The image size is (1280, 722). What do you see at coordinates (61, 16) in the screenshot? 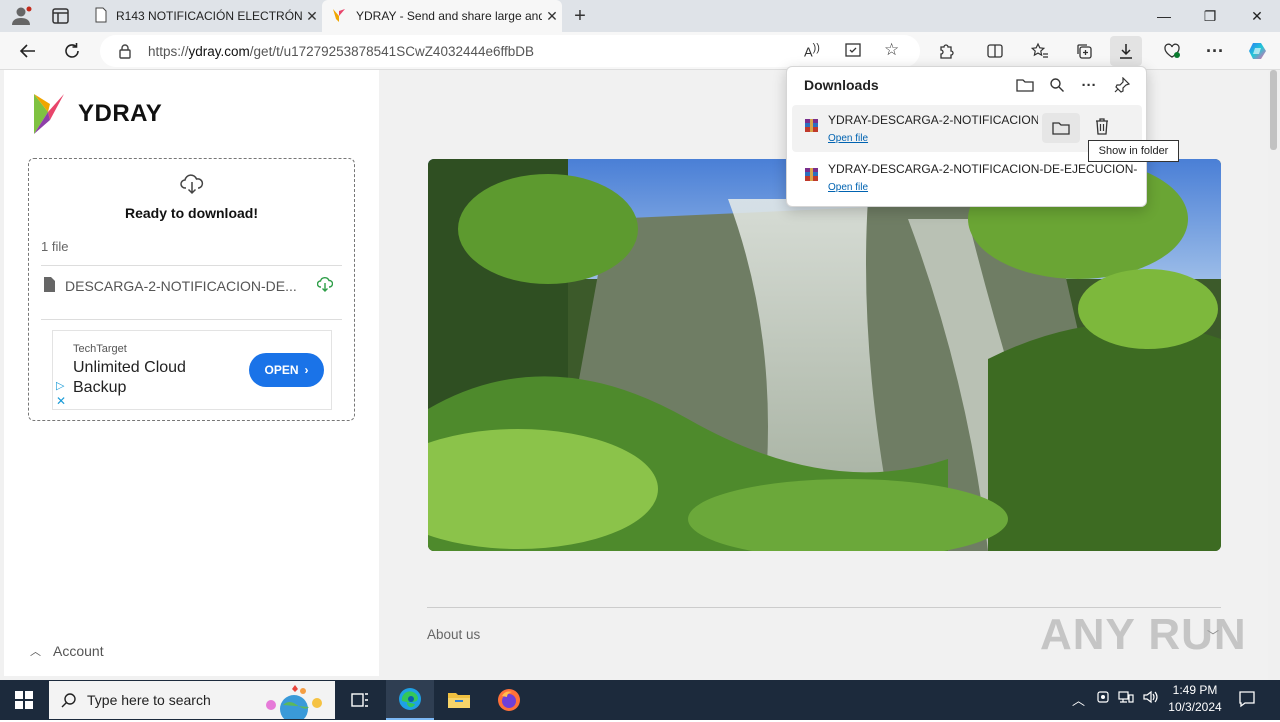
I see `tab-actions-icon` at bounding box center [61, 16].